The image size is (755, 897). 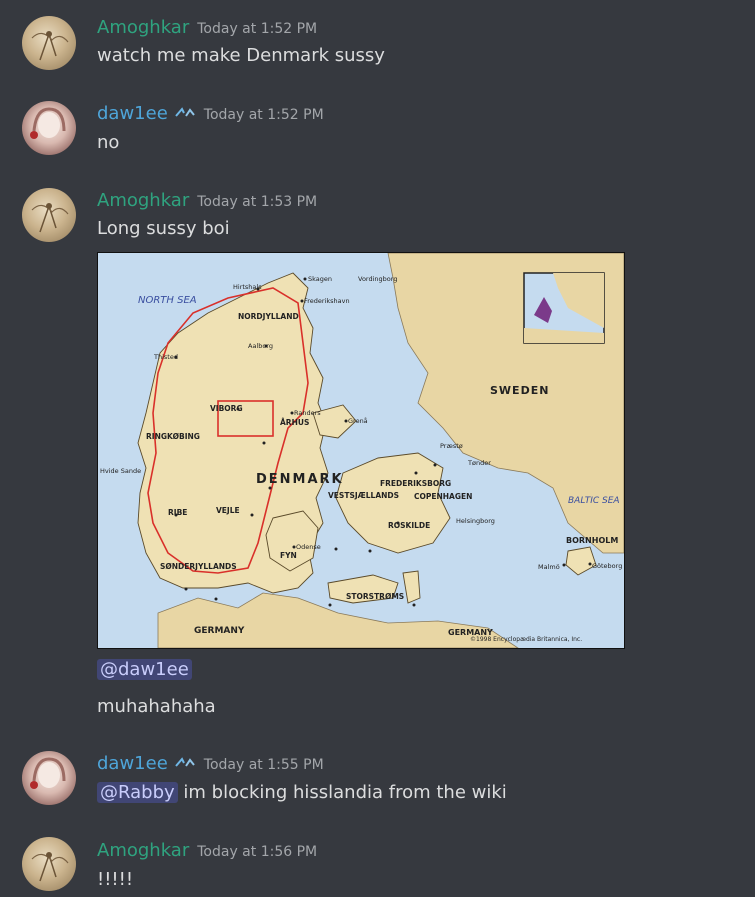 I want to click on city-label: Randers, so click(x=307, y=413).